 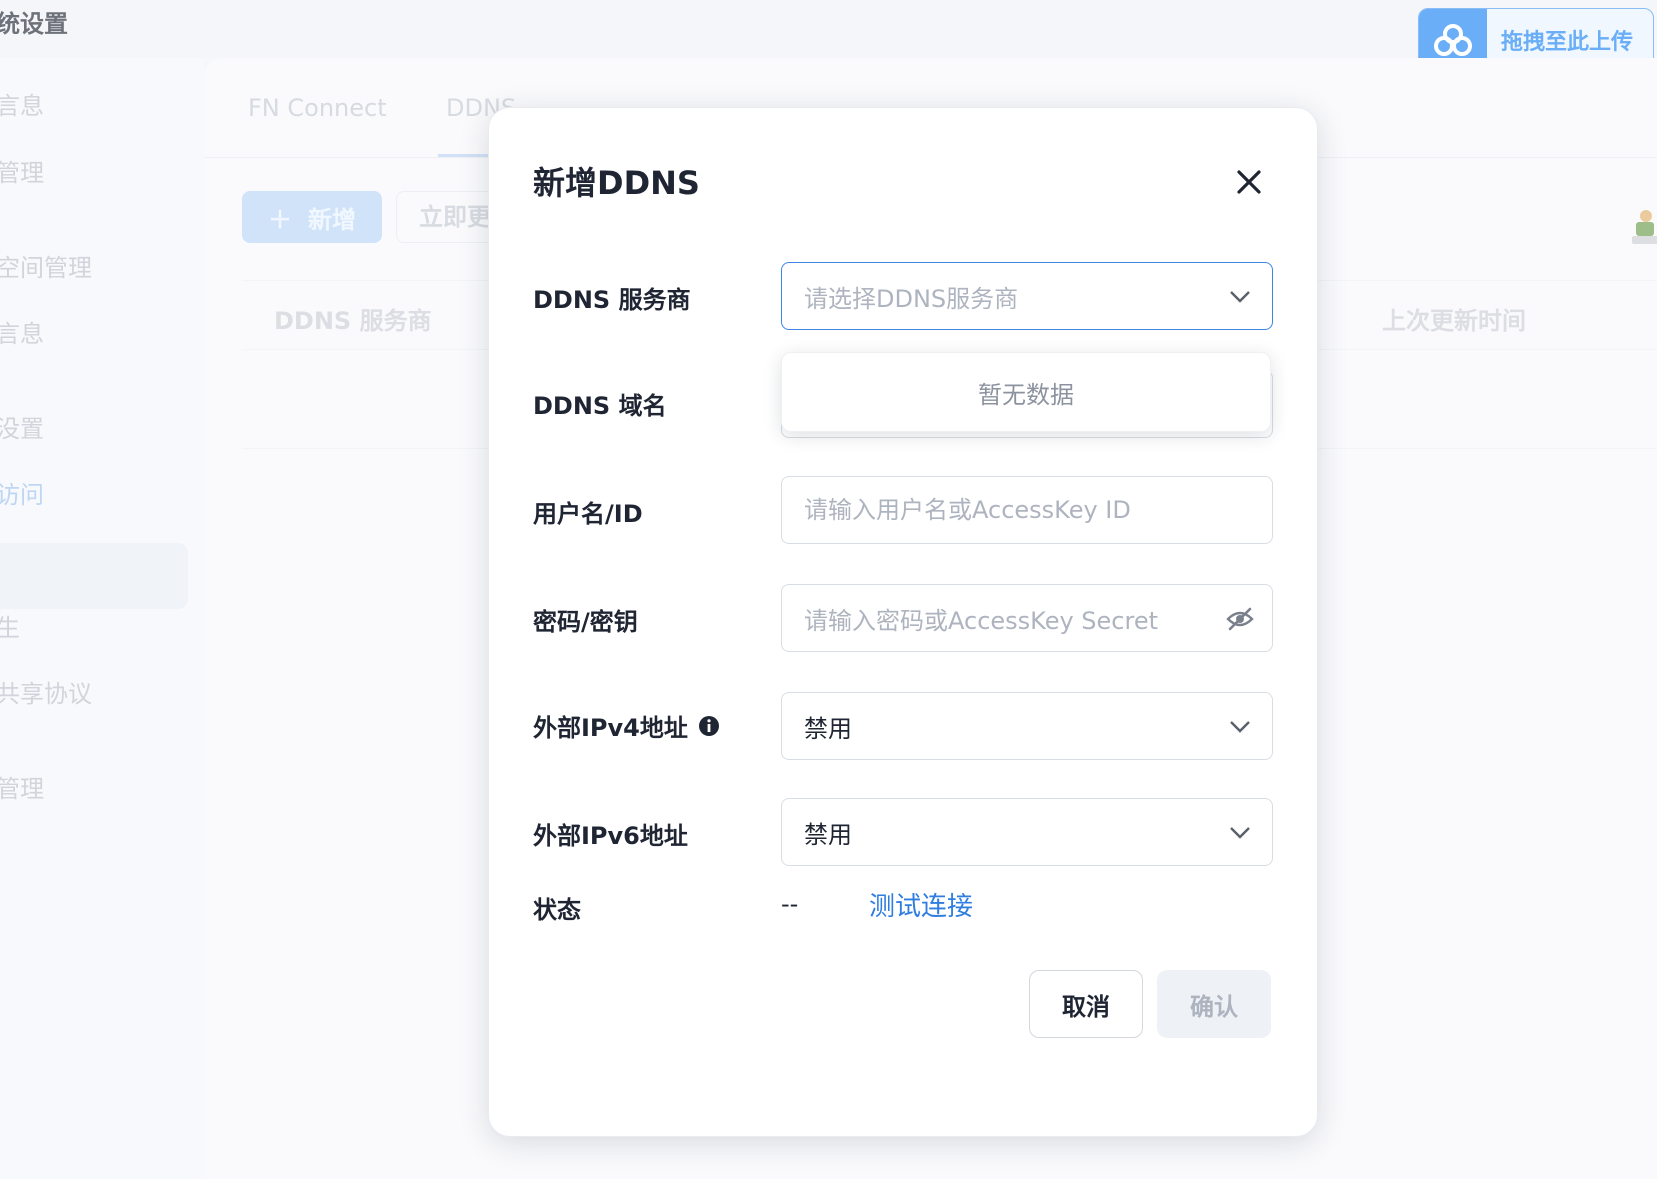 I want to click on password-input: 请输入密码或AccessKey Secret, so click(x=1027, y=618).